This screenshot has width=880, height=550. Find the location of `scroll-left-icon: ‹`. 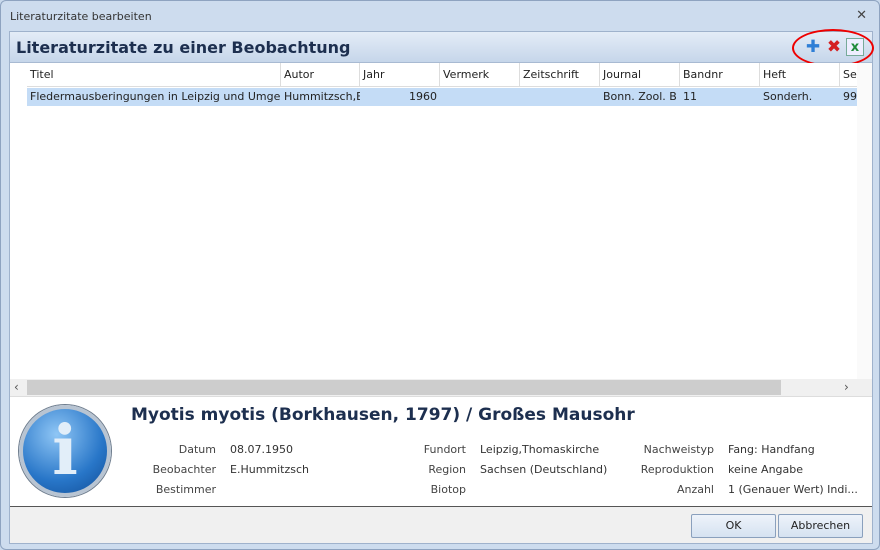

scroll-left-icon: ‹ is located at coordinates (16, 387).